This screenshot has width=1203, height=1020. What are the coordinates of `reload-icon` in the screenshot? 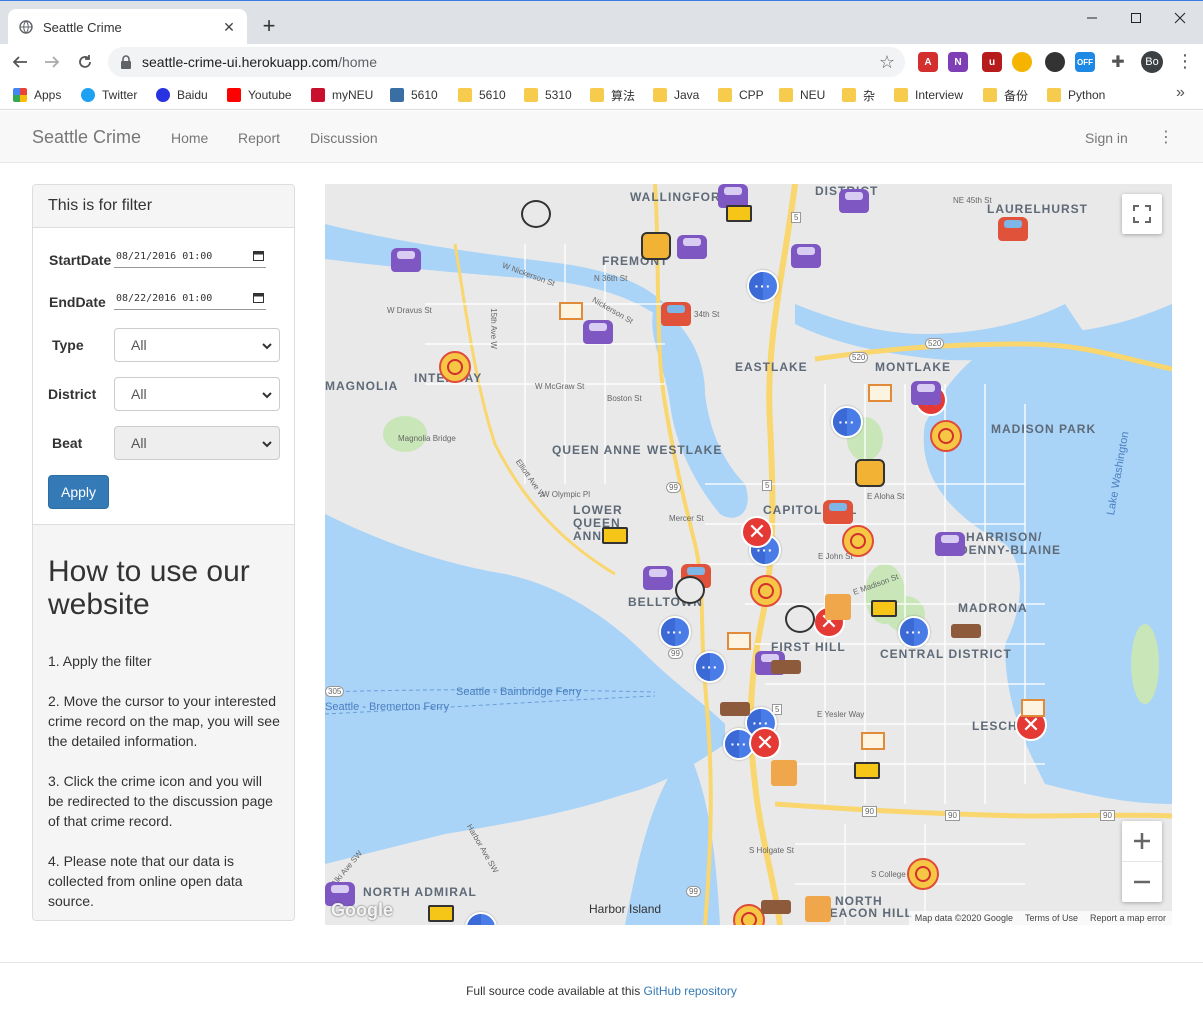 It's located at (85, 62).